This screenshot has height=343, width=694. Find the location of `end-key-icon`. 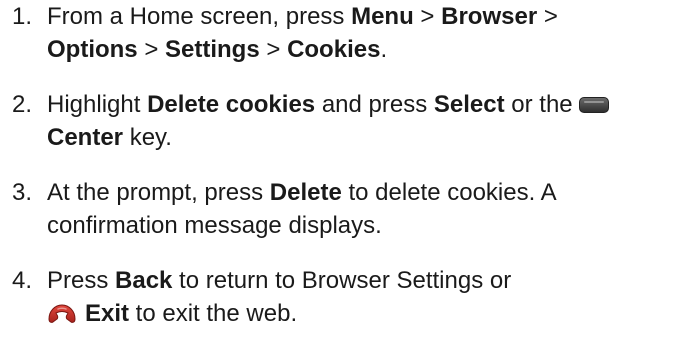

end-key-icon is located at coordinates (62, 313).